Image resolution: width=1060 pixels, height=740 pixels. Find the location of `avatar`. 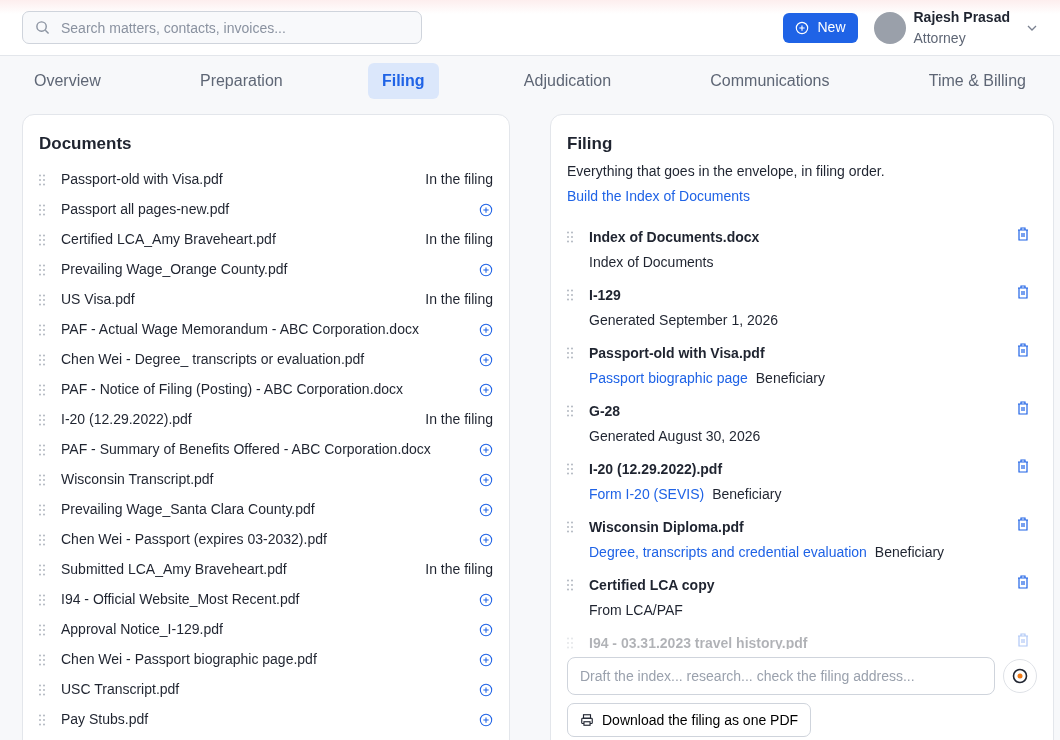

avatar is located at coordinates (889, 27).